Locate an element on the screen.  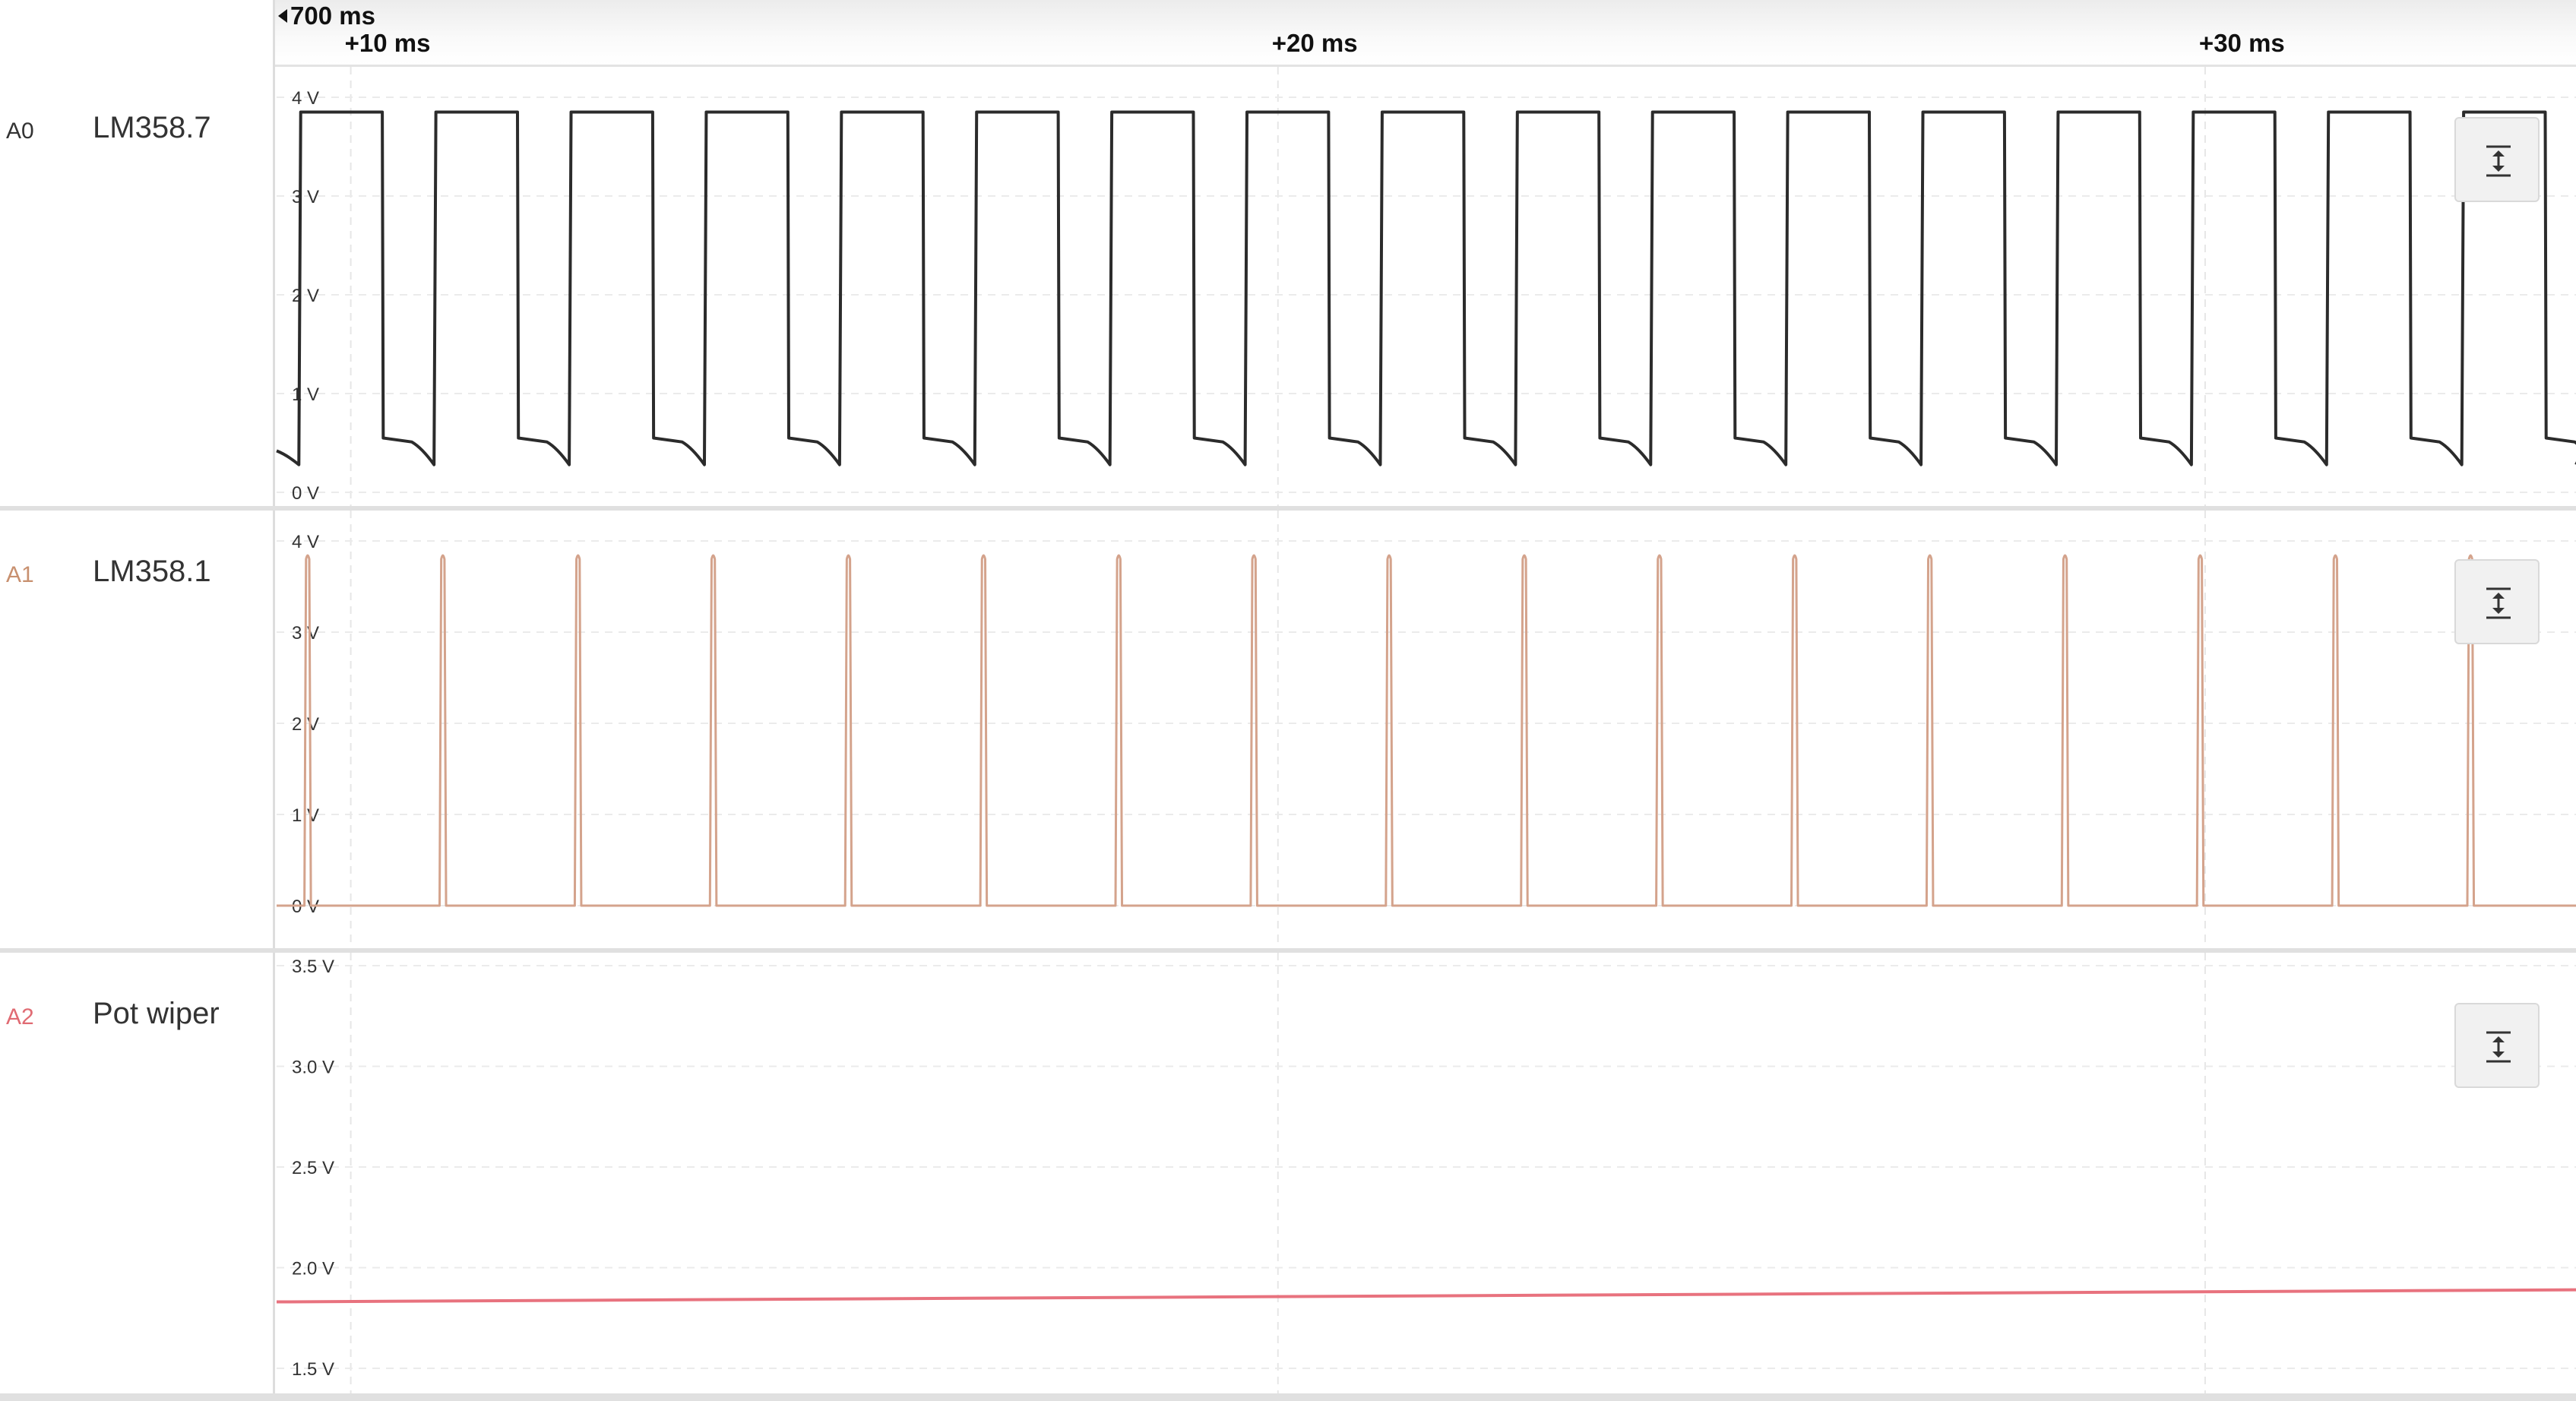
channel-header-a1: A1 LM358.1 is located at coordinates (137, 730).